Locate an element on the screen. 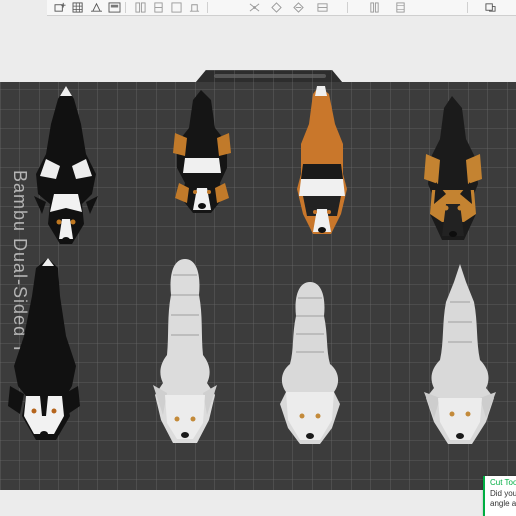 The height and width of the screenshot is (516, 516). color-paint-icon is located at coordinates (298, 7).